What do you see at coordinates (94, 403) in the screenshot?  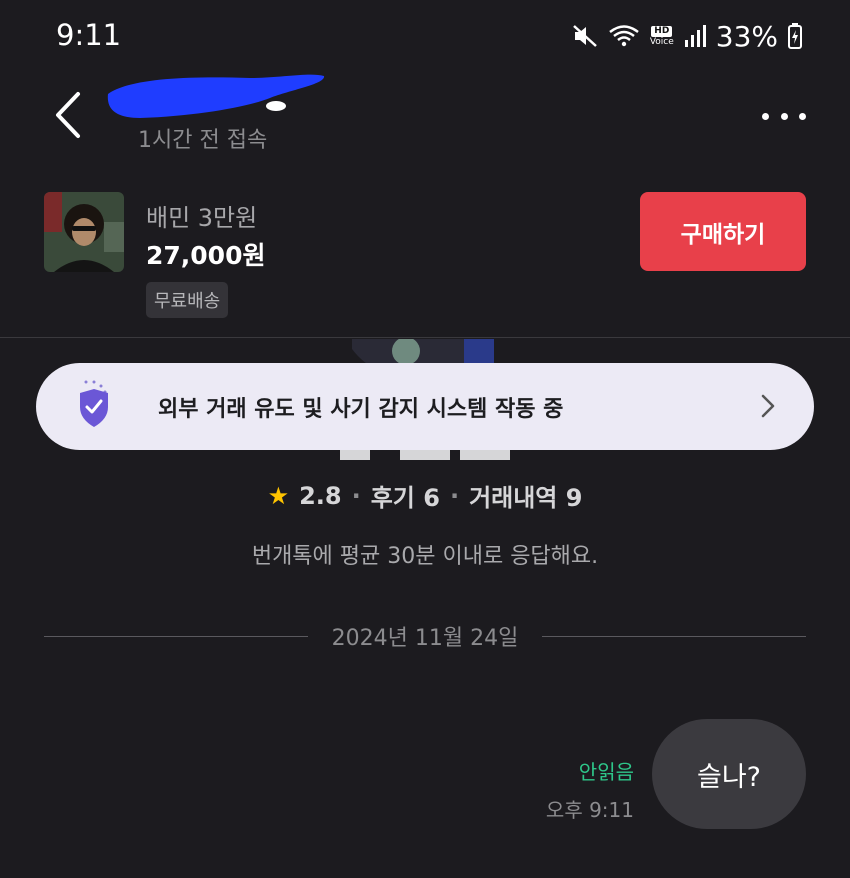 I see `shield-check-icon` at bounding box center [94, 403].